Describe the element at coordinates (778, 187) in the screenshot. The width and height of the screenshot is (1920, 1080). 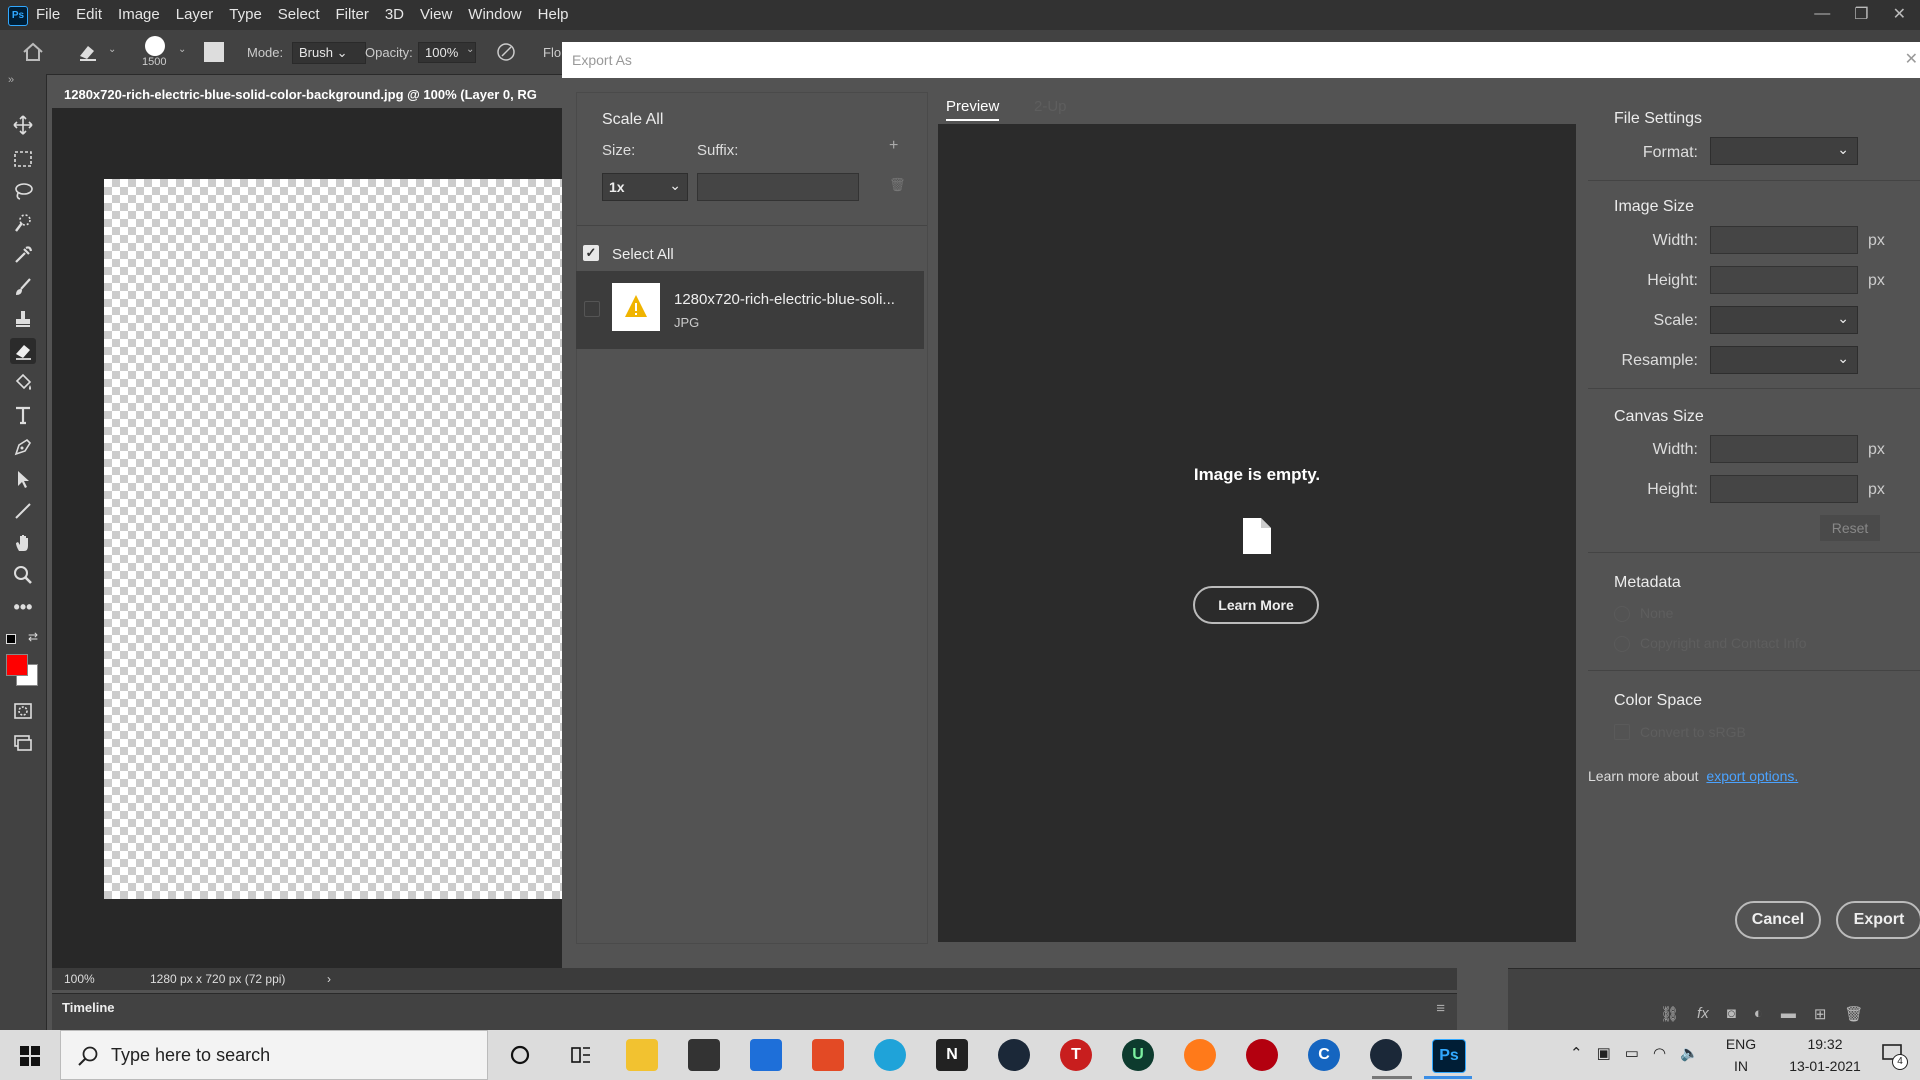
I see `suffix-input` at that location.